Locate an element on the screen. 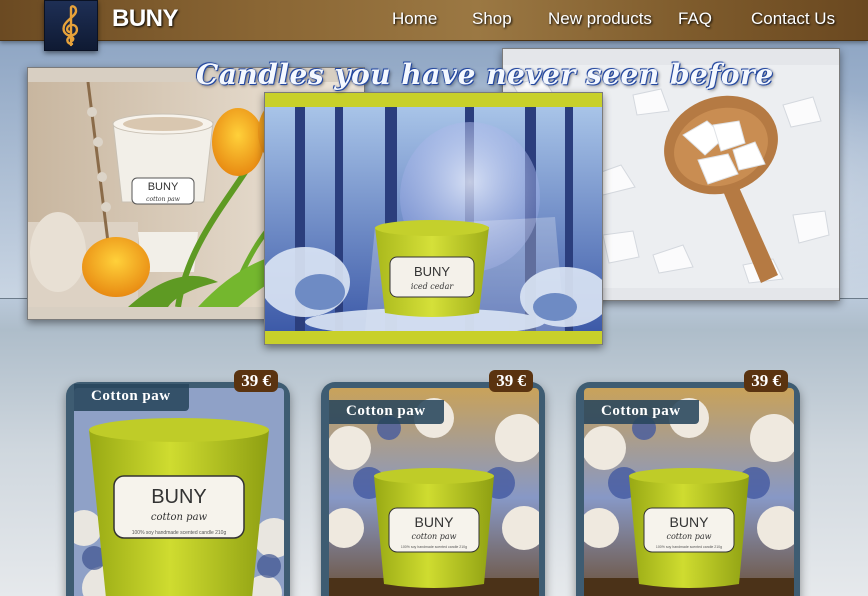 This screenshot has height=596, width=868. candle-label-name: iced cedar is located at coordinates (433, 286).